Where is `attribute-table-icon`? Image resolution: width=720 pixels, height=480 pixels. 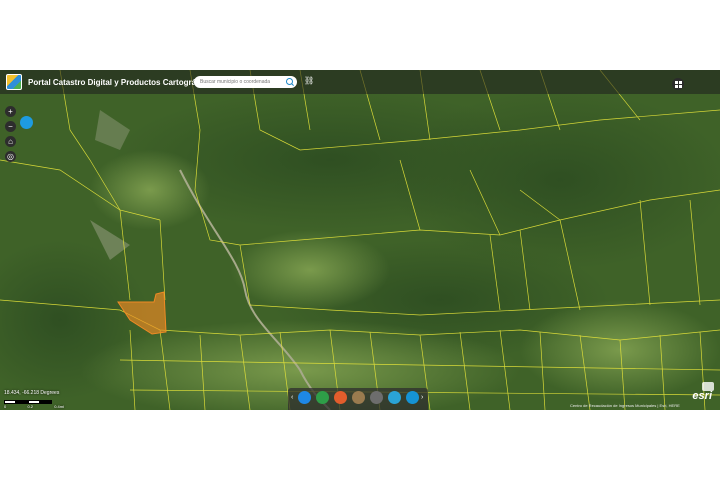
attribute-table-icon is located at coordinates (394, 397).